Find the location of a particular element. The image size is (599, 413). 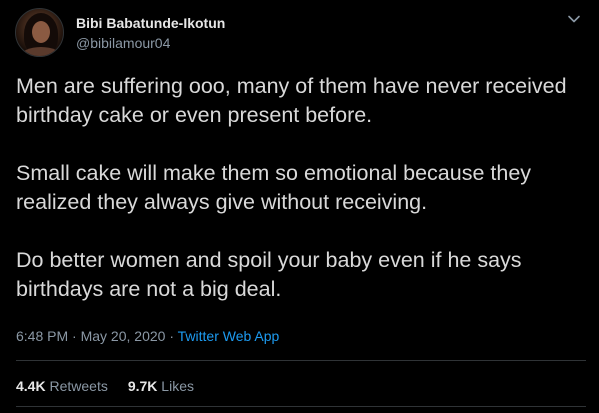

tweet-stats: 4.4K Retweets 9.7K Likes is located at coordinates (115, 386).